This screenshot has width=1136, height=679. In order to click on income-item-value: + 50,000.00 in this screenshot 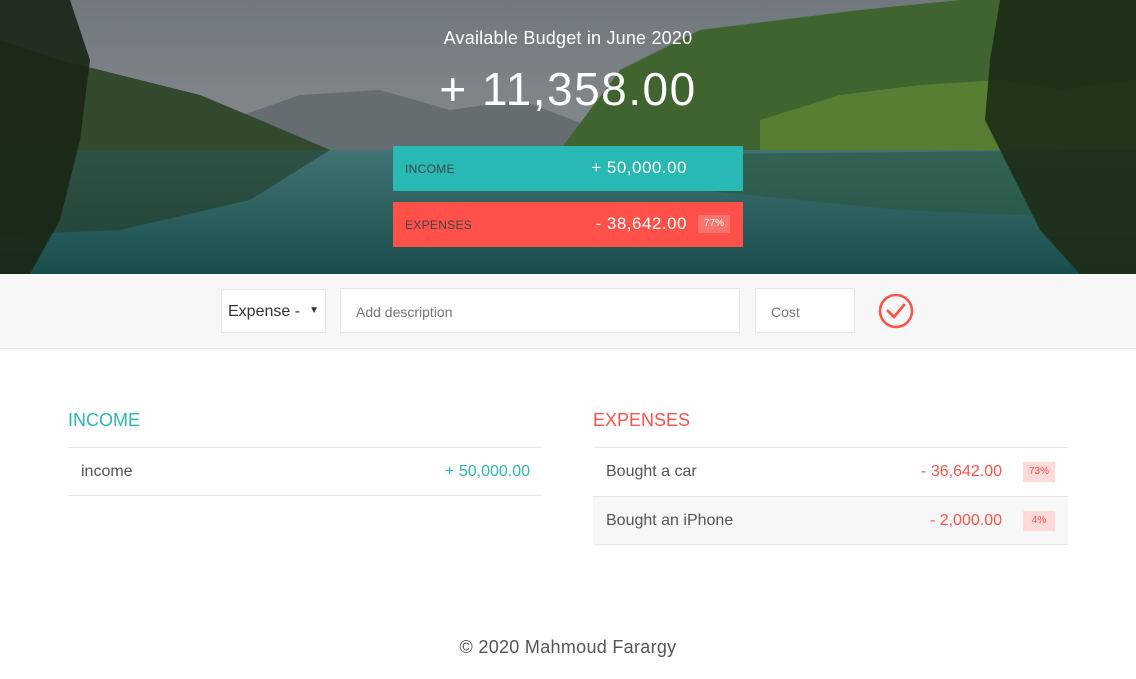, I will do `click(487, 471)`.